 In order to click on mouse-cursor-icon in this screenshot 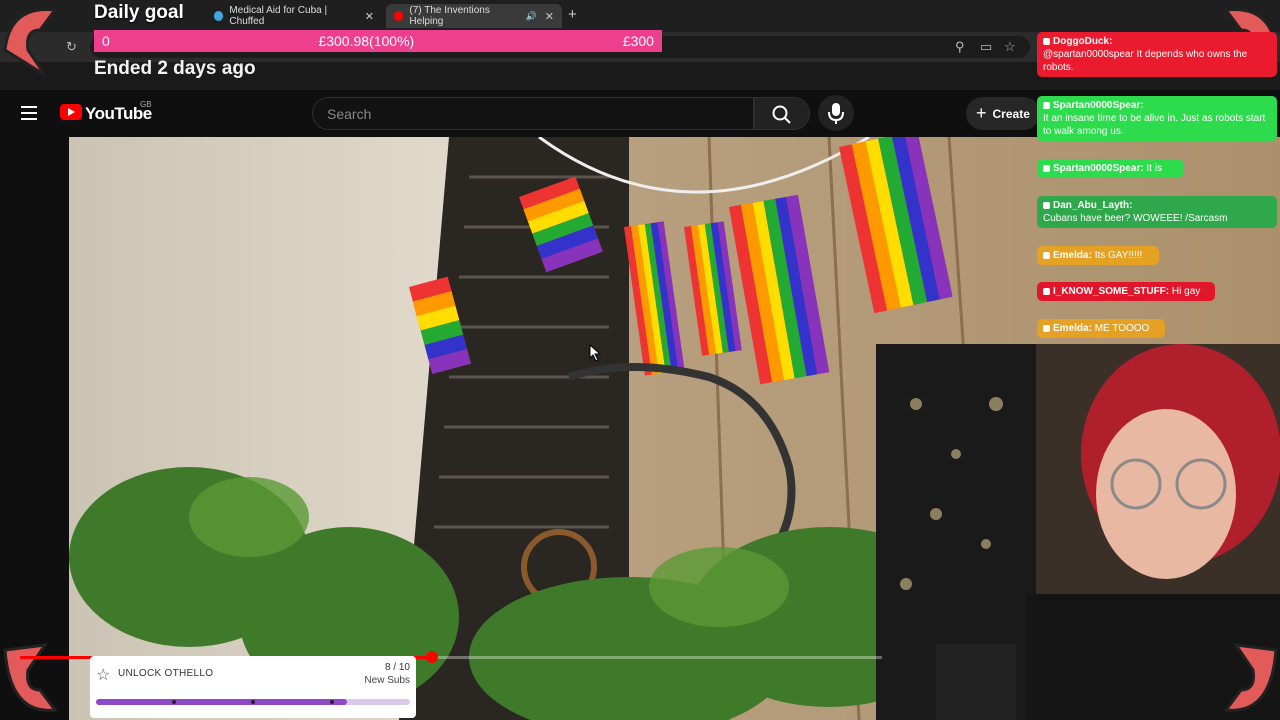, I will do `click(595, 353)`.